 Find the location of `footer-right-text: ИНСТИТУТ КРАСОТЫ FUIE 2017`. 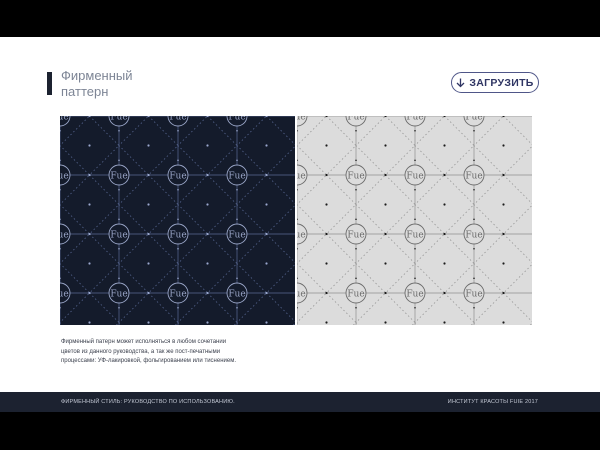

footer-right-text: ИНСТИТУТ КРАСОТЫ FUIE 2017 is located at coordinates (492, 402).